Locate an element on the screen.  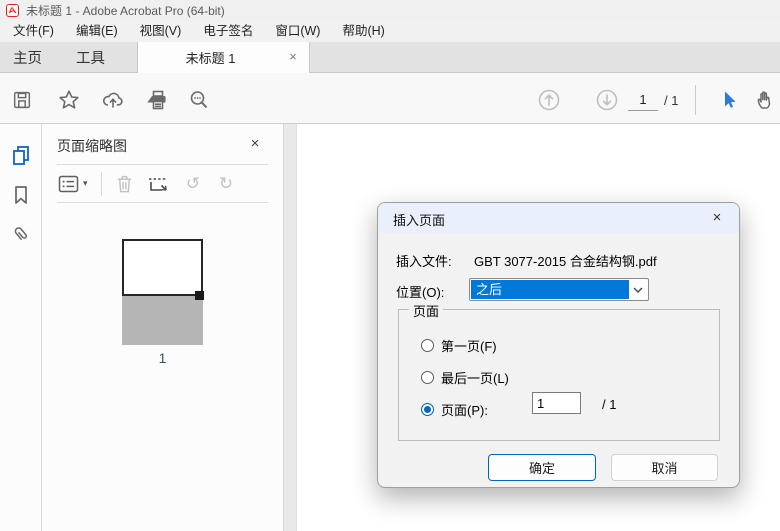
panel-title: 页面缩略图 is located at coordinates (92, 146).